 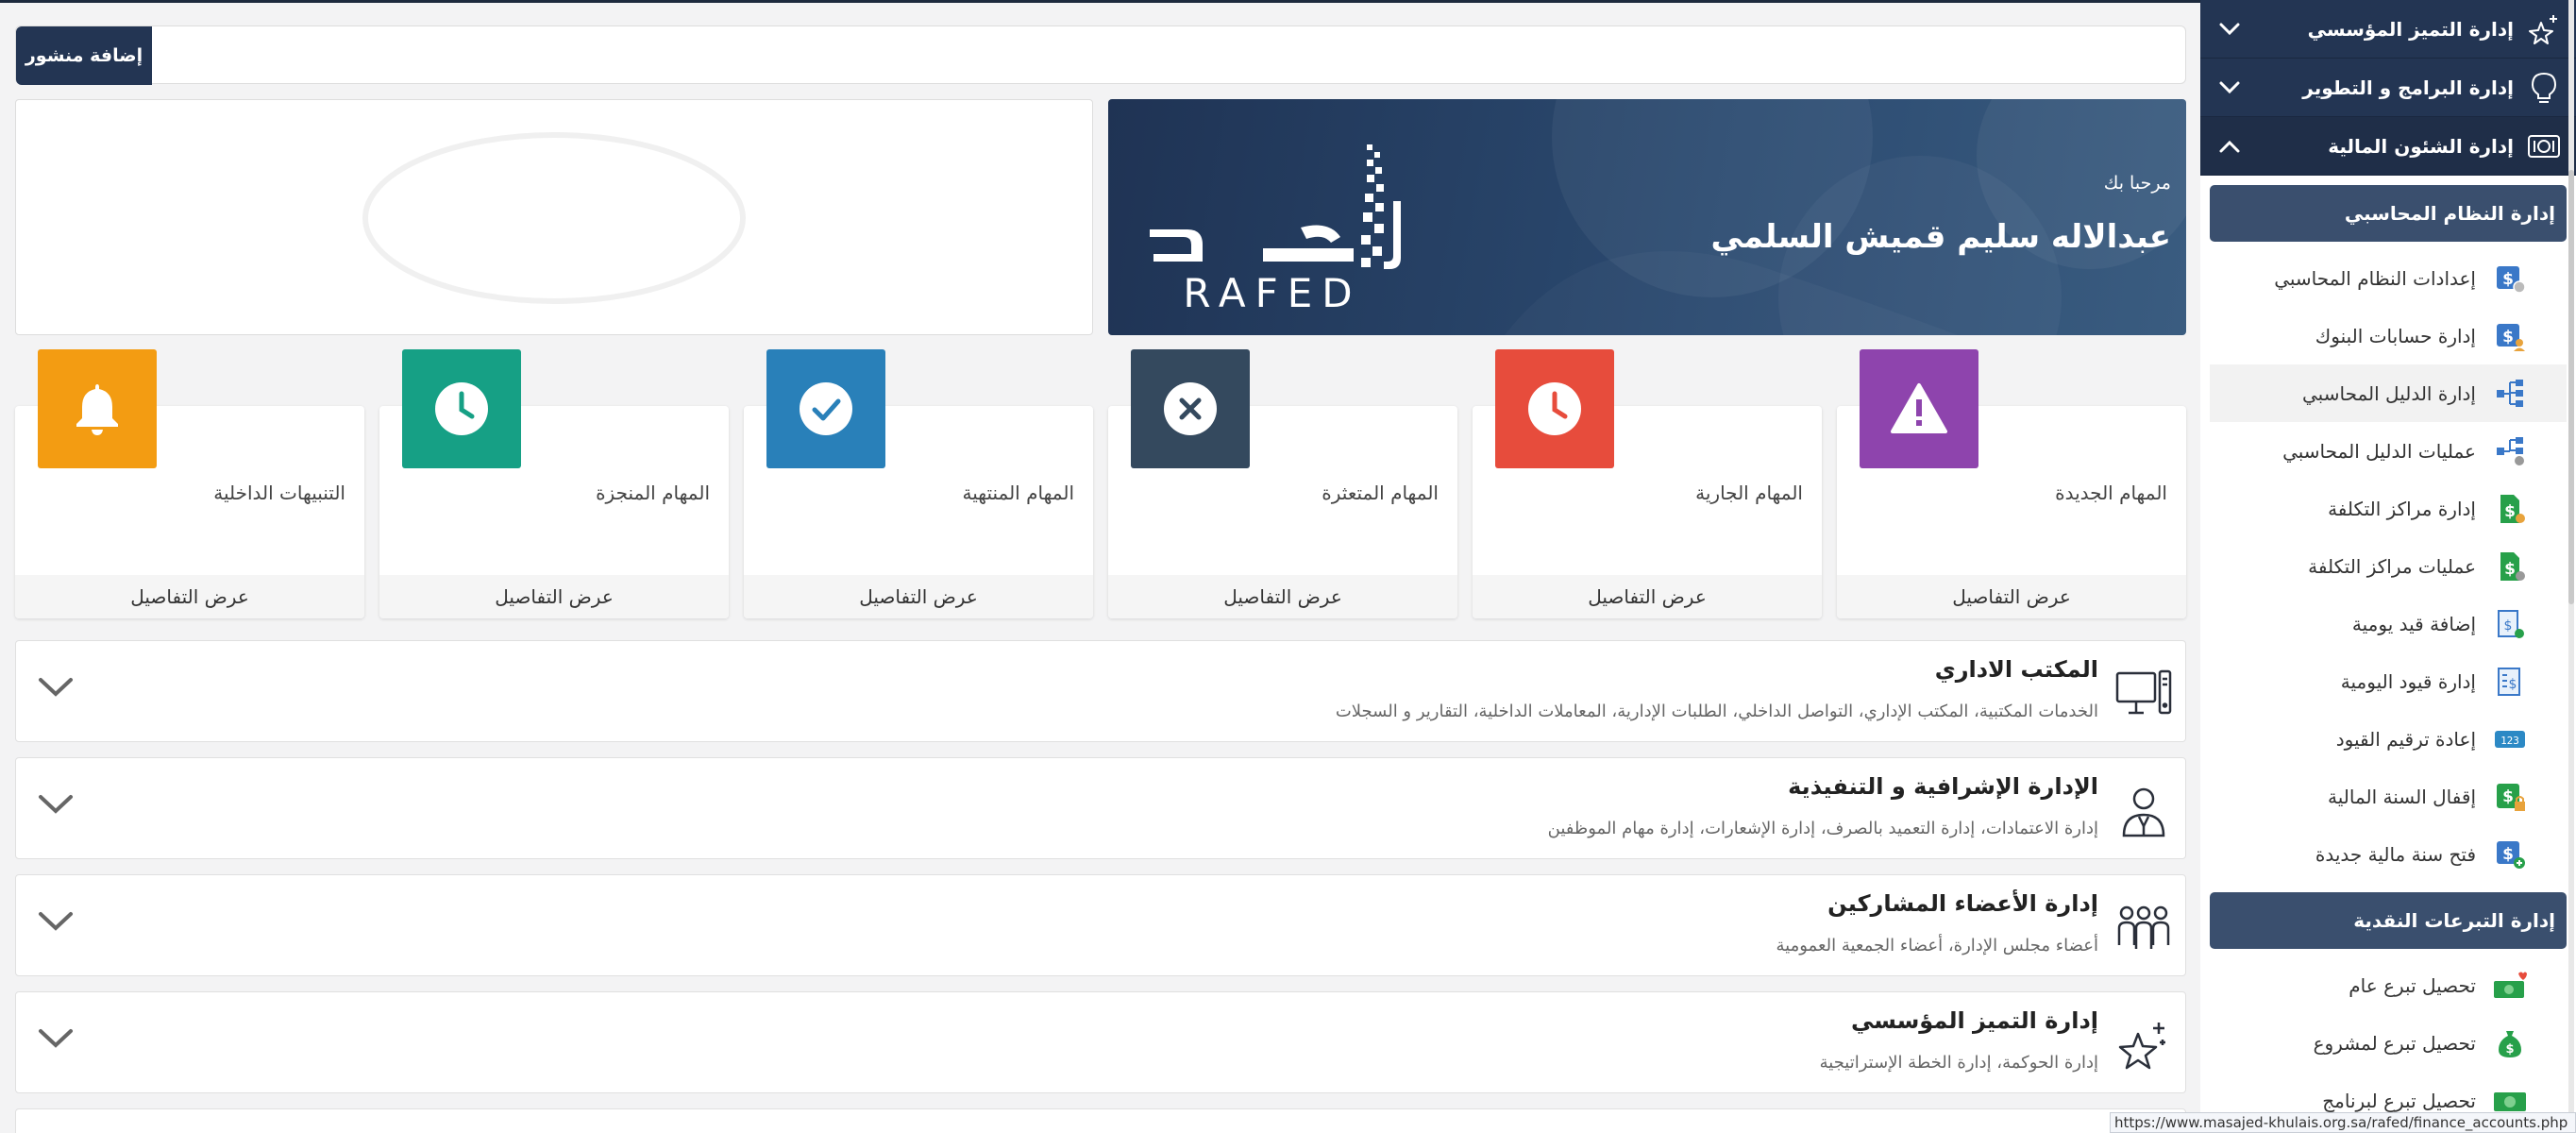 I want to click on rafed-logo: RAFED, so click(x=1272, y=222).